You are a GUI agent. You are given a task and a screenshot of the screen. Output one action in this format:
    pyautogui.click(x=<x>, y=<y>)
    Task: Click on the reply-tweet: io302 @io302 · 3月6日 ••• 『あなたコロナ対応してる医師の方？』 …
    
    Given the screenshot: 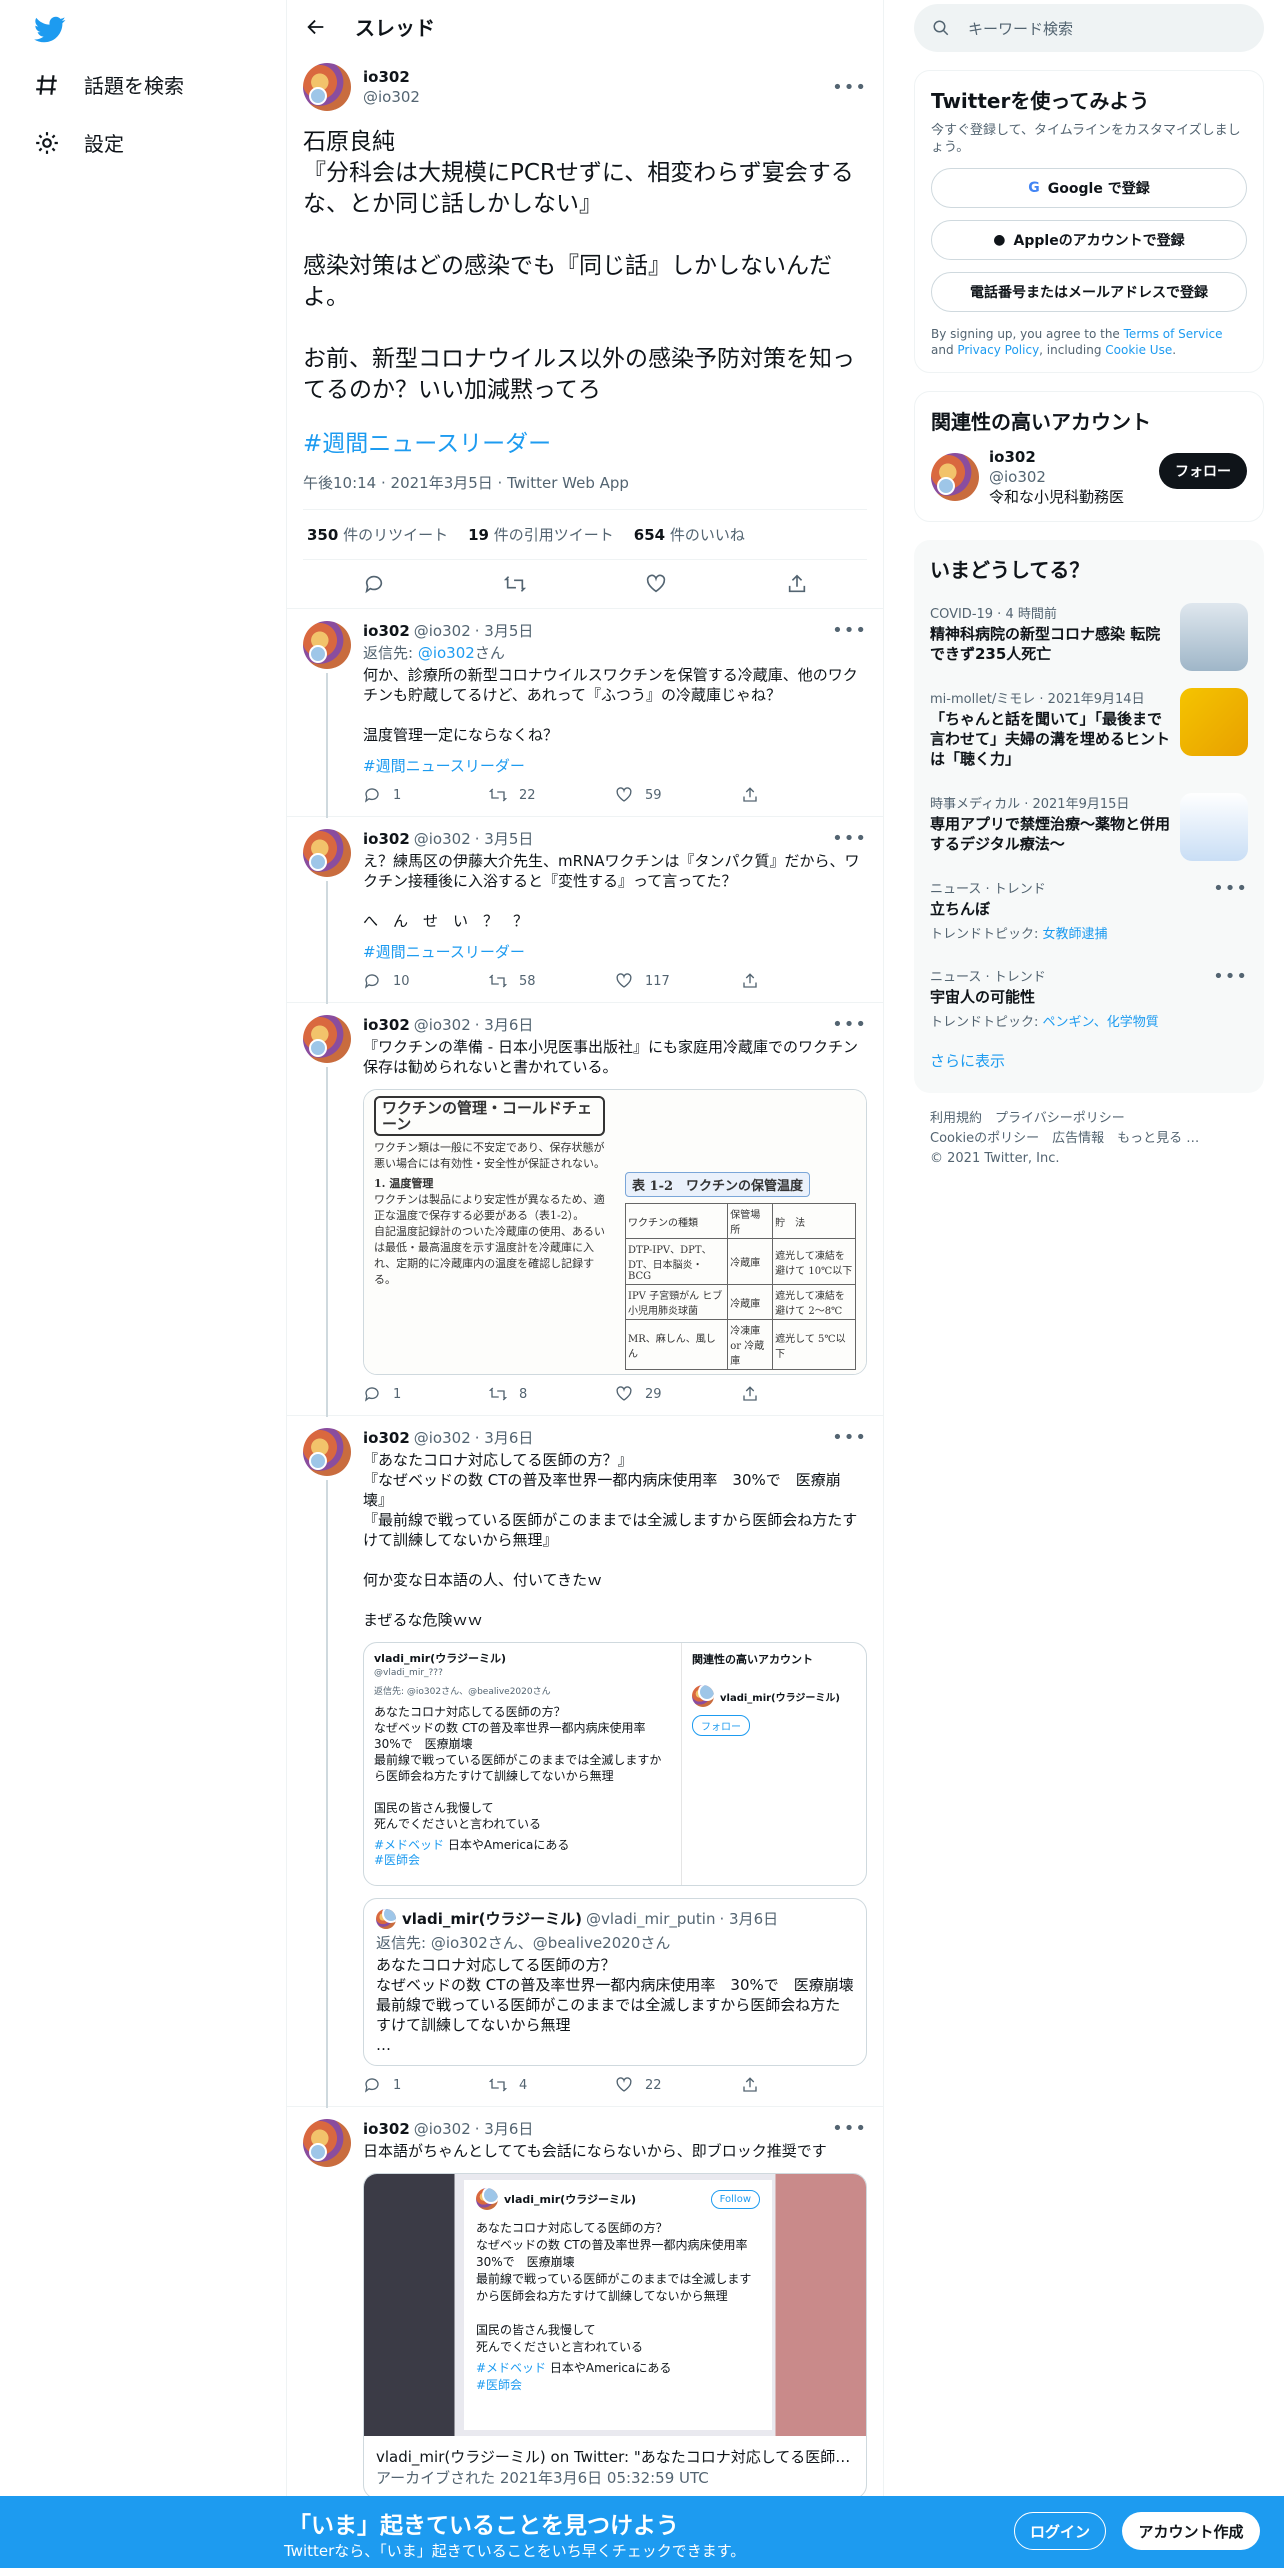 What is the action you would take?
    pyautogui.click(x=585, y=1762)
    